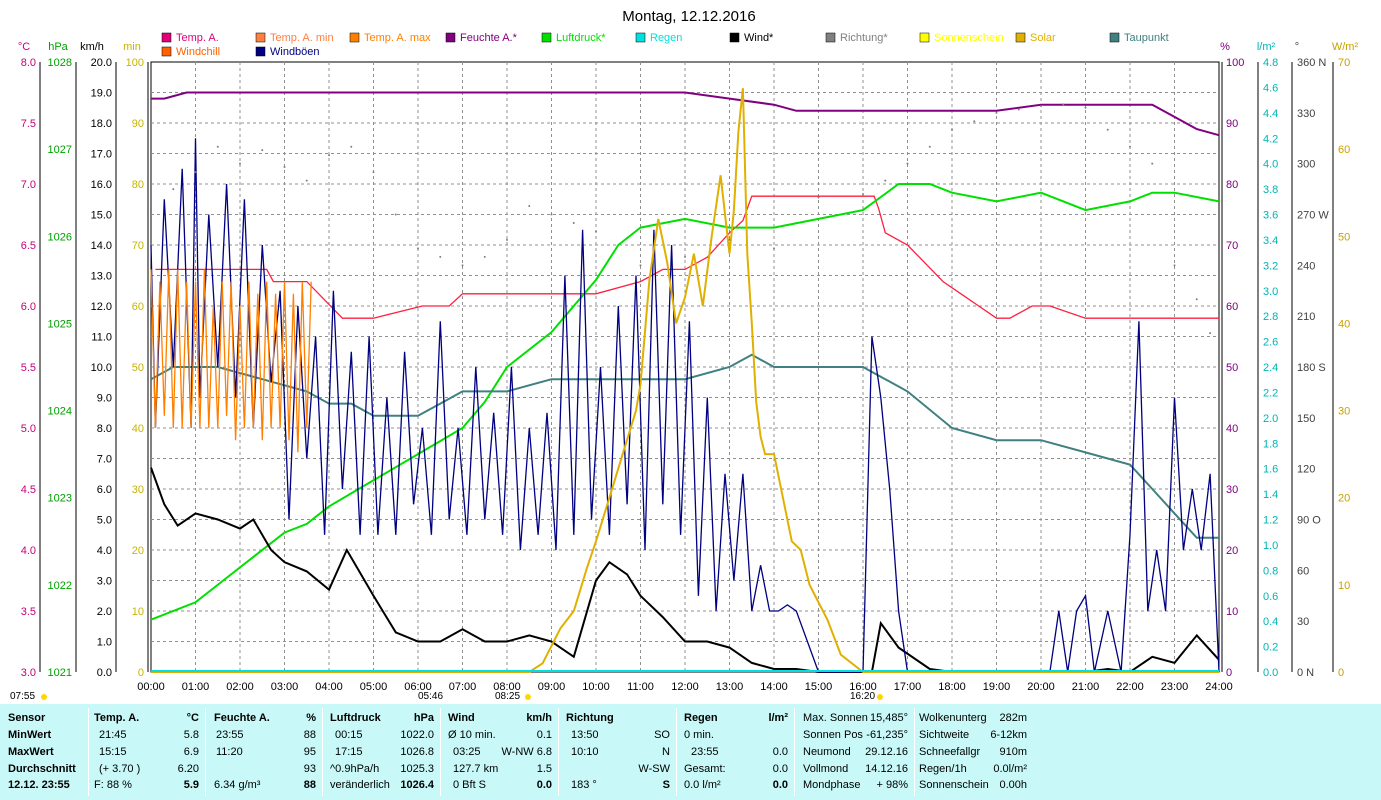 The height and width of the screenshot is (800, 1381). What do you see at coordinates (880, 697) in the screenshot?
I see `sun-icon` at bounding box center [880, 697].